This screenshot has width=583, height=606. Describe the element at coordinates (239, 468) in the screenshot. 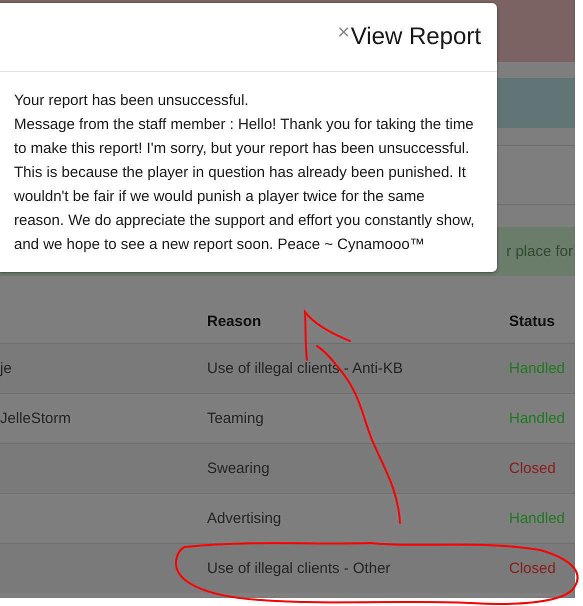

I see `reason-cell-text: Swearing` at that location.